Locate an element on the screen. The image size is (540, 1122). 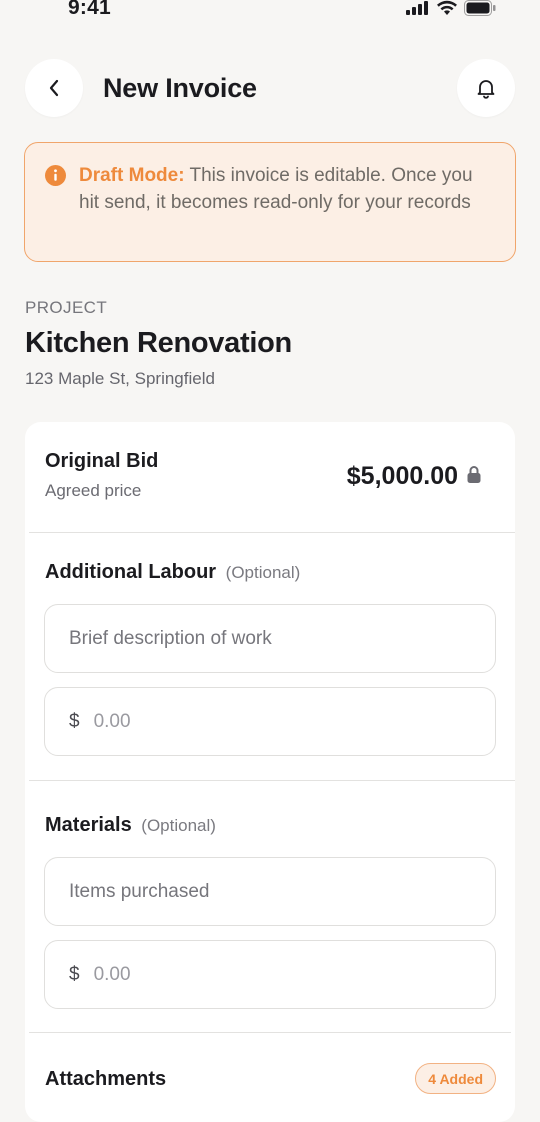
labour-currency-symbol: $ is located at coordinates (74, 721).